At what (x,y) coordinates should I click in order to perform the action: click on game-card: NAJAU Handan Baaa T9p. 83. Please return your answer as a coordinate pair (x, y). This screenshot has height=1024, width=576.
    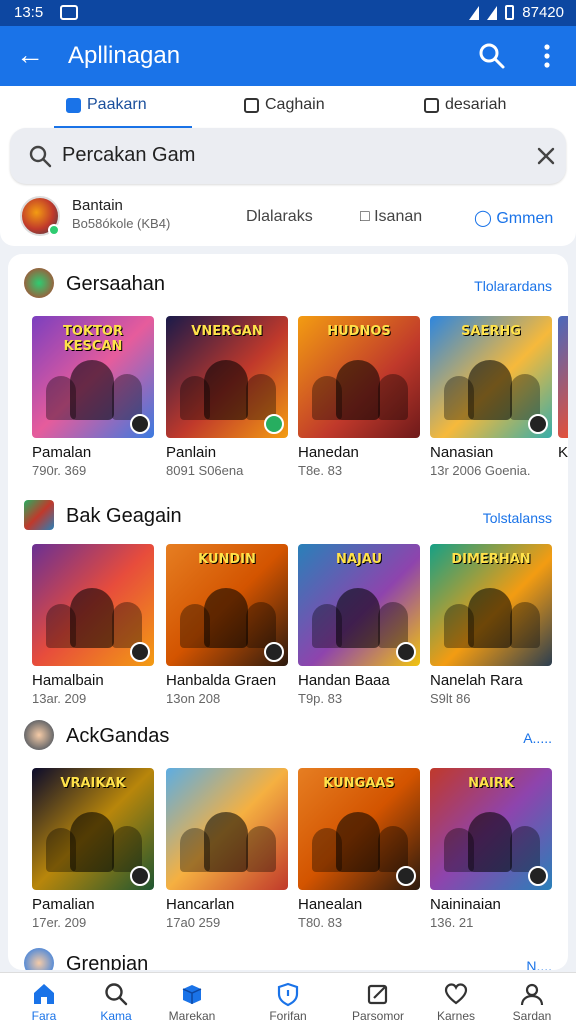
    Looking at the image, I should click on (359, 625).